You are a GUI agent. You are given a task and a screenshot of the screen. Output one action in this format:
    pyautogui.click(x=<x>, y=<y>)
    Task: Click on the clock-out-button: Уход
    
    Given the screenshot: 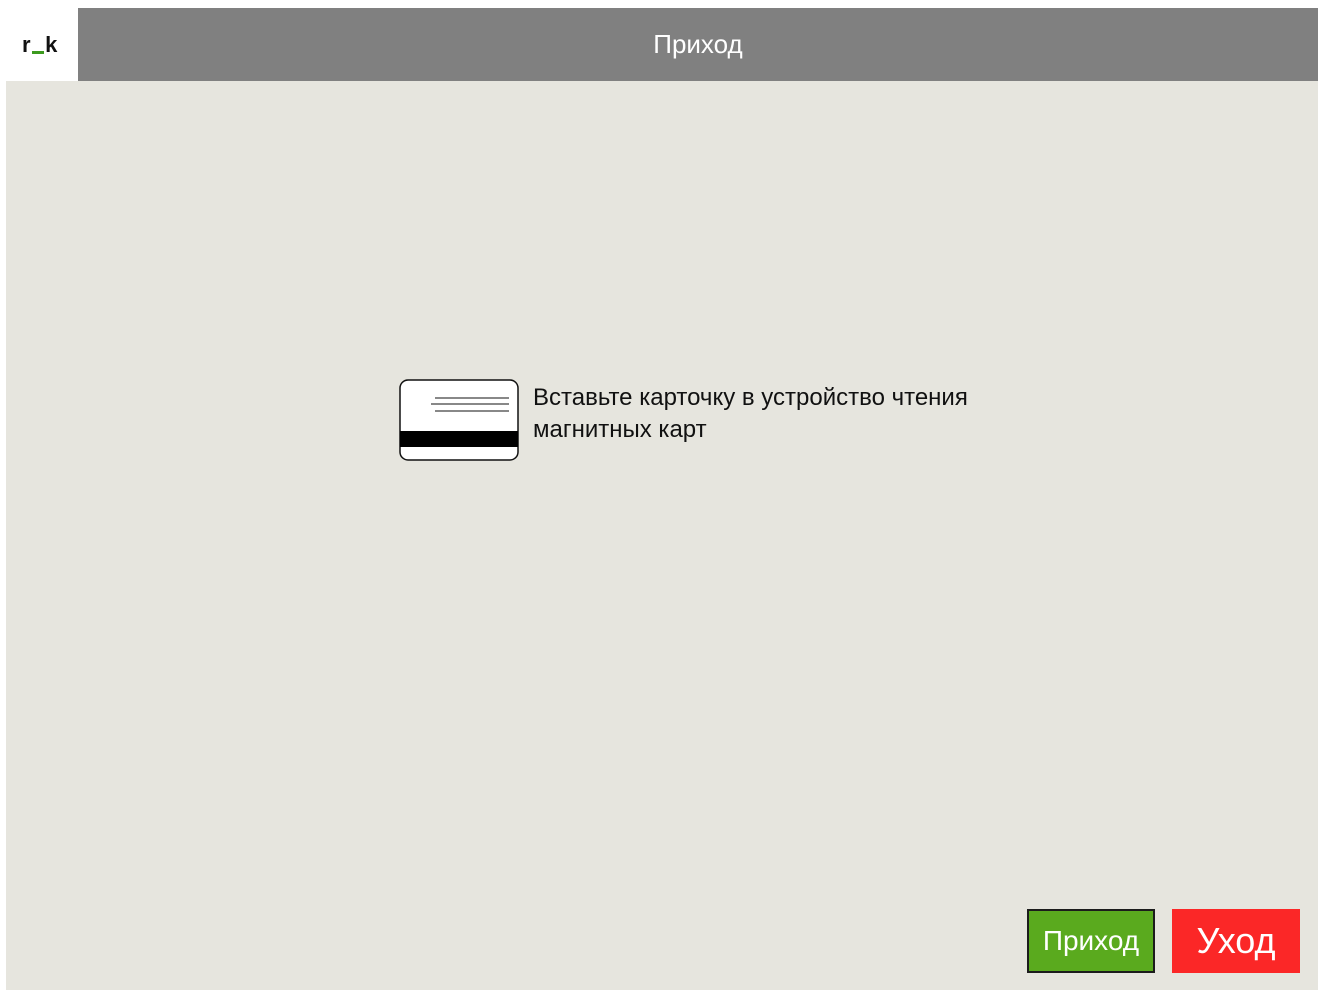 What is the action you would take?
    pyautogui.click(x=1236, y=941)
    